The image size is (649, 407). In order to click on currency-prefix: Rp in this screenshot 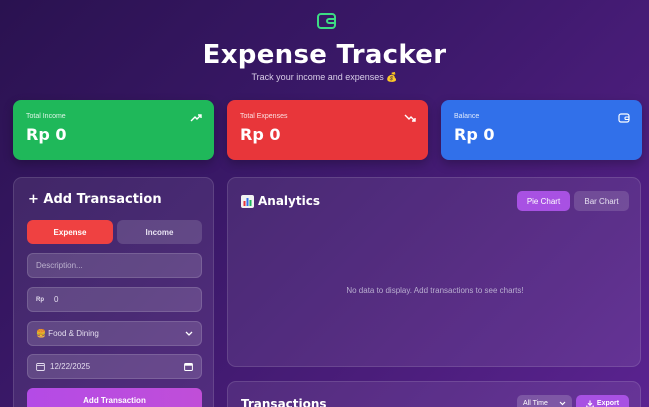, I will do `click(40, 299)`.